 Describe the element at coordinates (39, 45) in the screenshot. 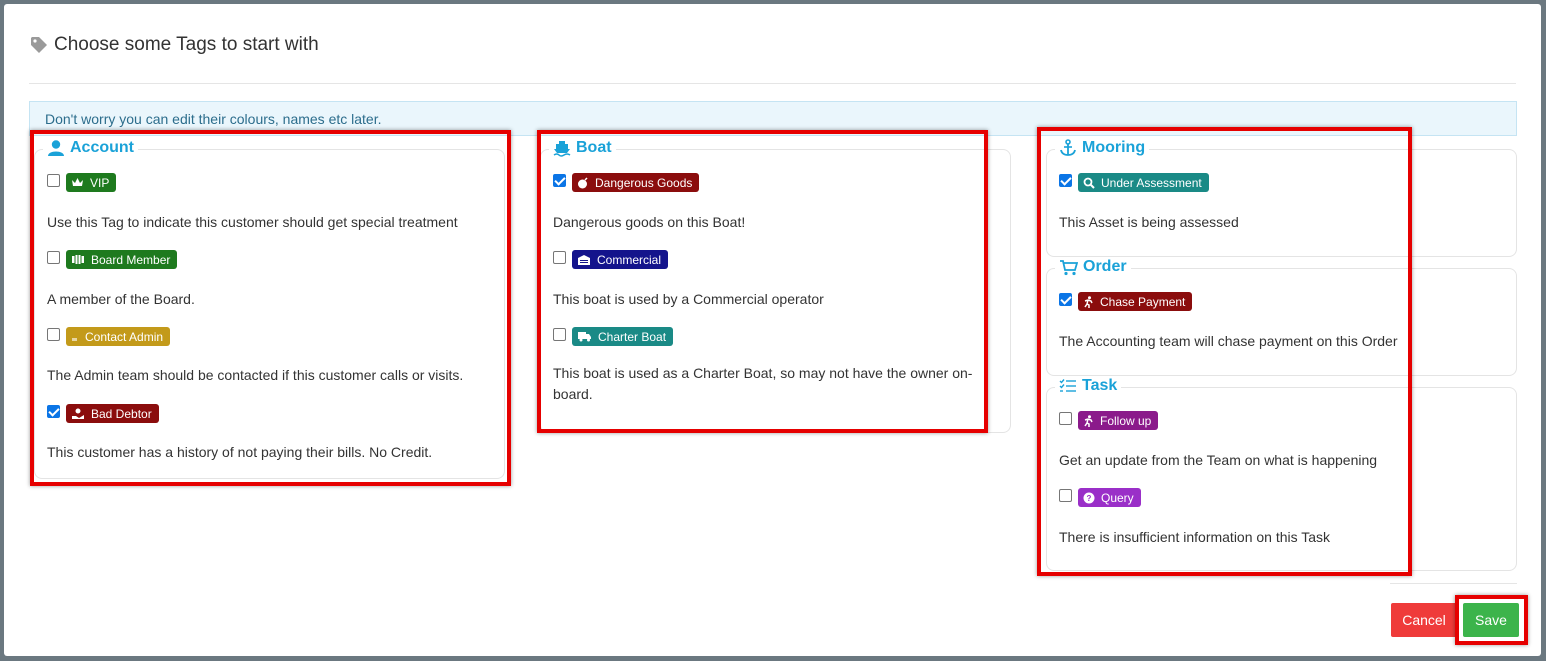

I see `tag-icon` at that location.